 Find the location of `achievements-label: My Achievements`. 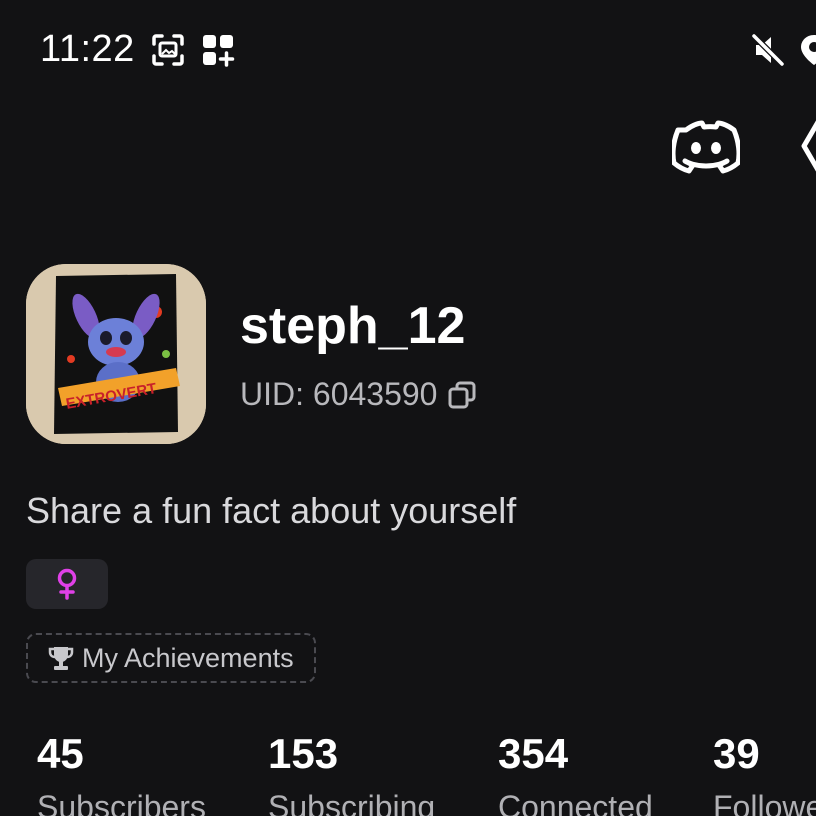

achievements-label: My Achievements is located at coordinates (188, 657).